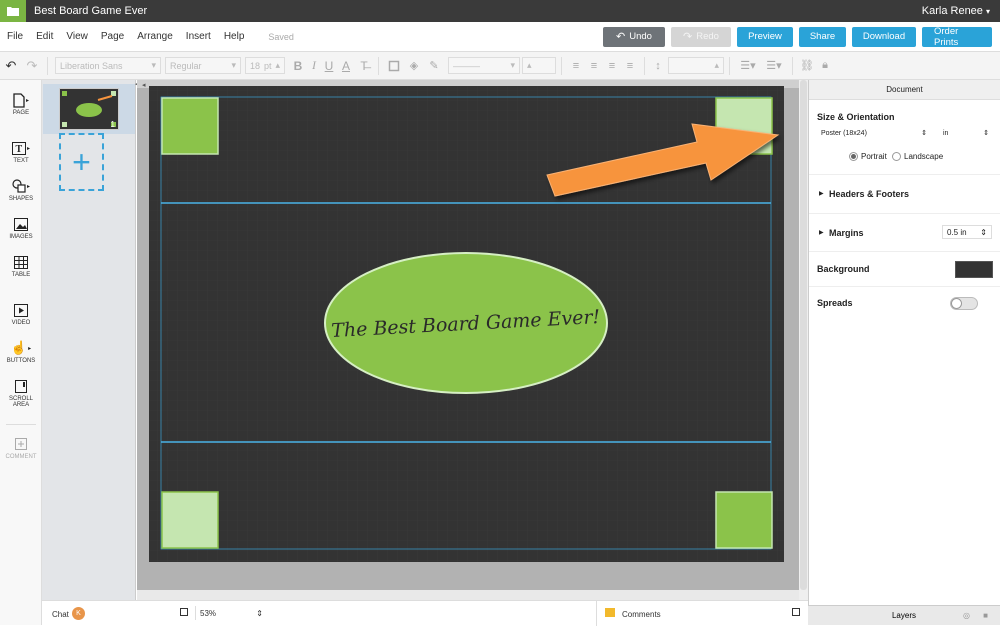 This screenshot has width=1000, height=626. I want to click on zoom-select: 53% ⇕, so click(231, 613).